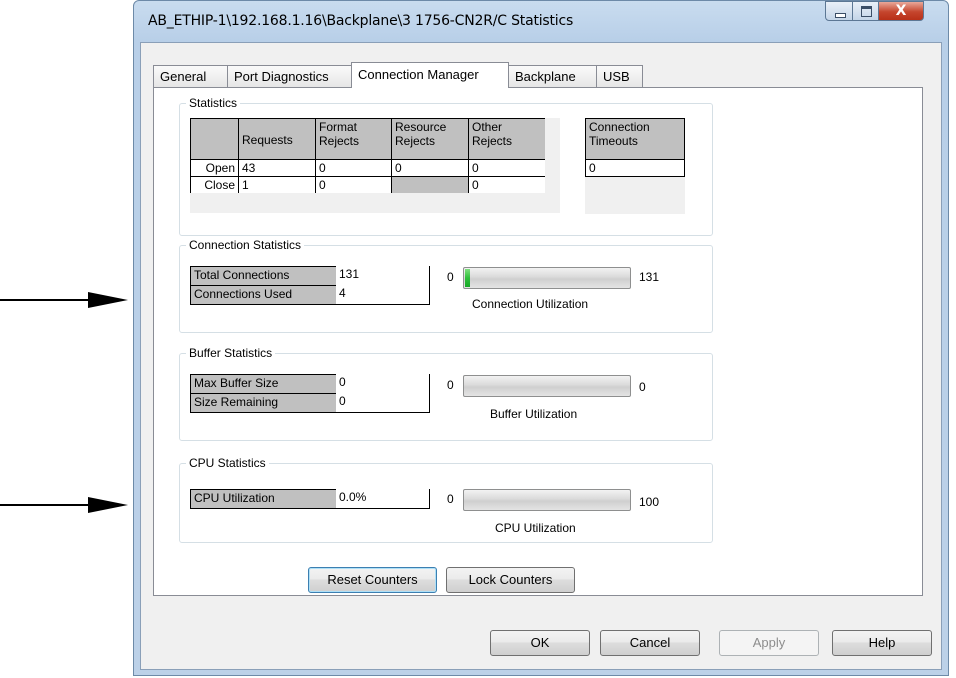  I want to click on connection-bar-min: 0, so click(450, 277).